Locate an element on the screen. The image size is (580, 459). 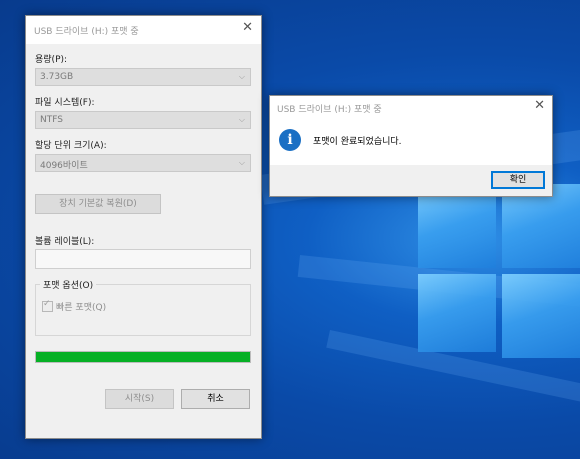
ok-button: 확인 is located at coordinates (518, 180).